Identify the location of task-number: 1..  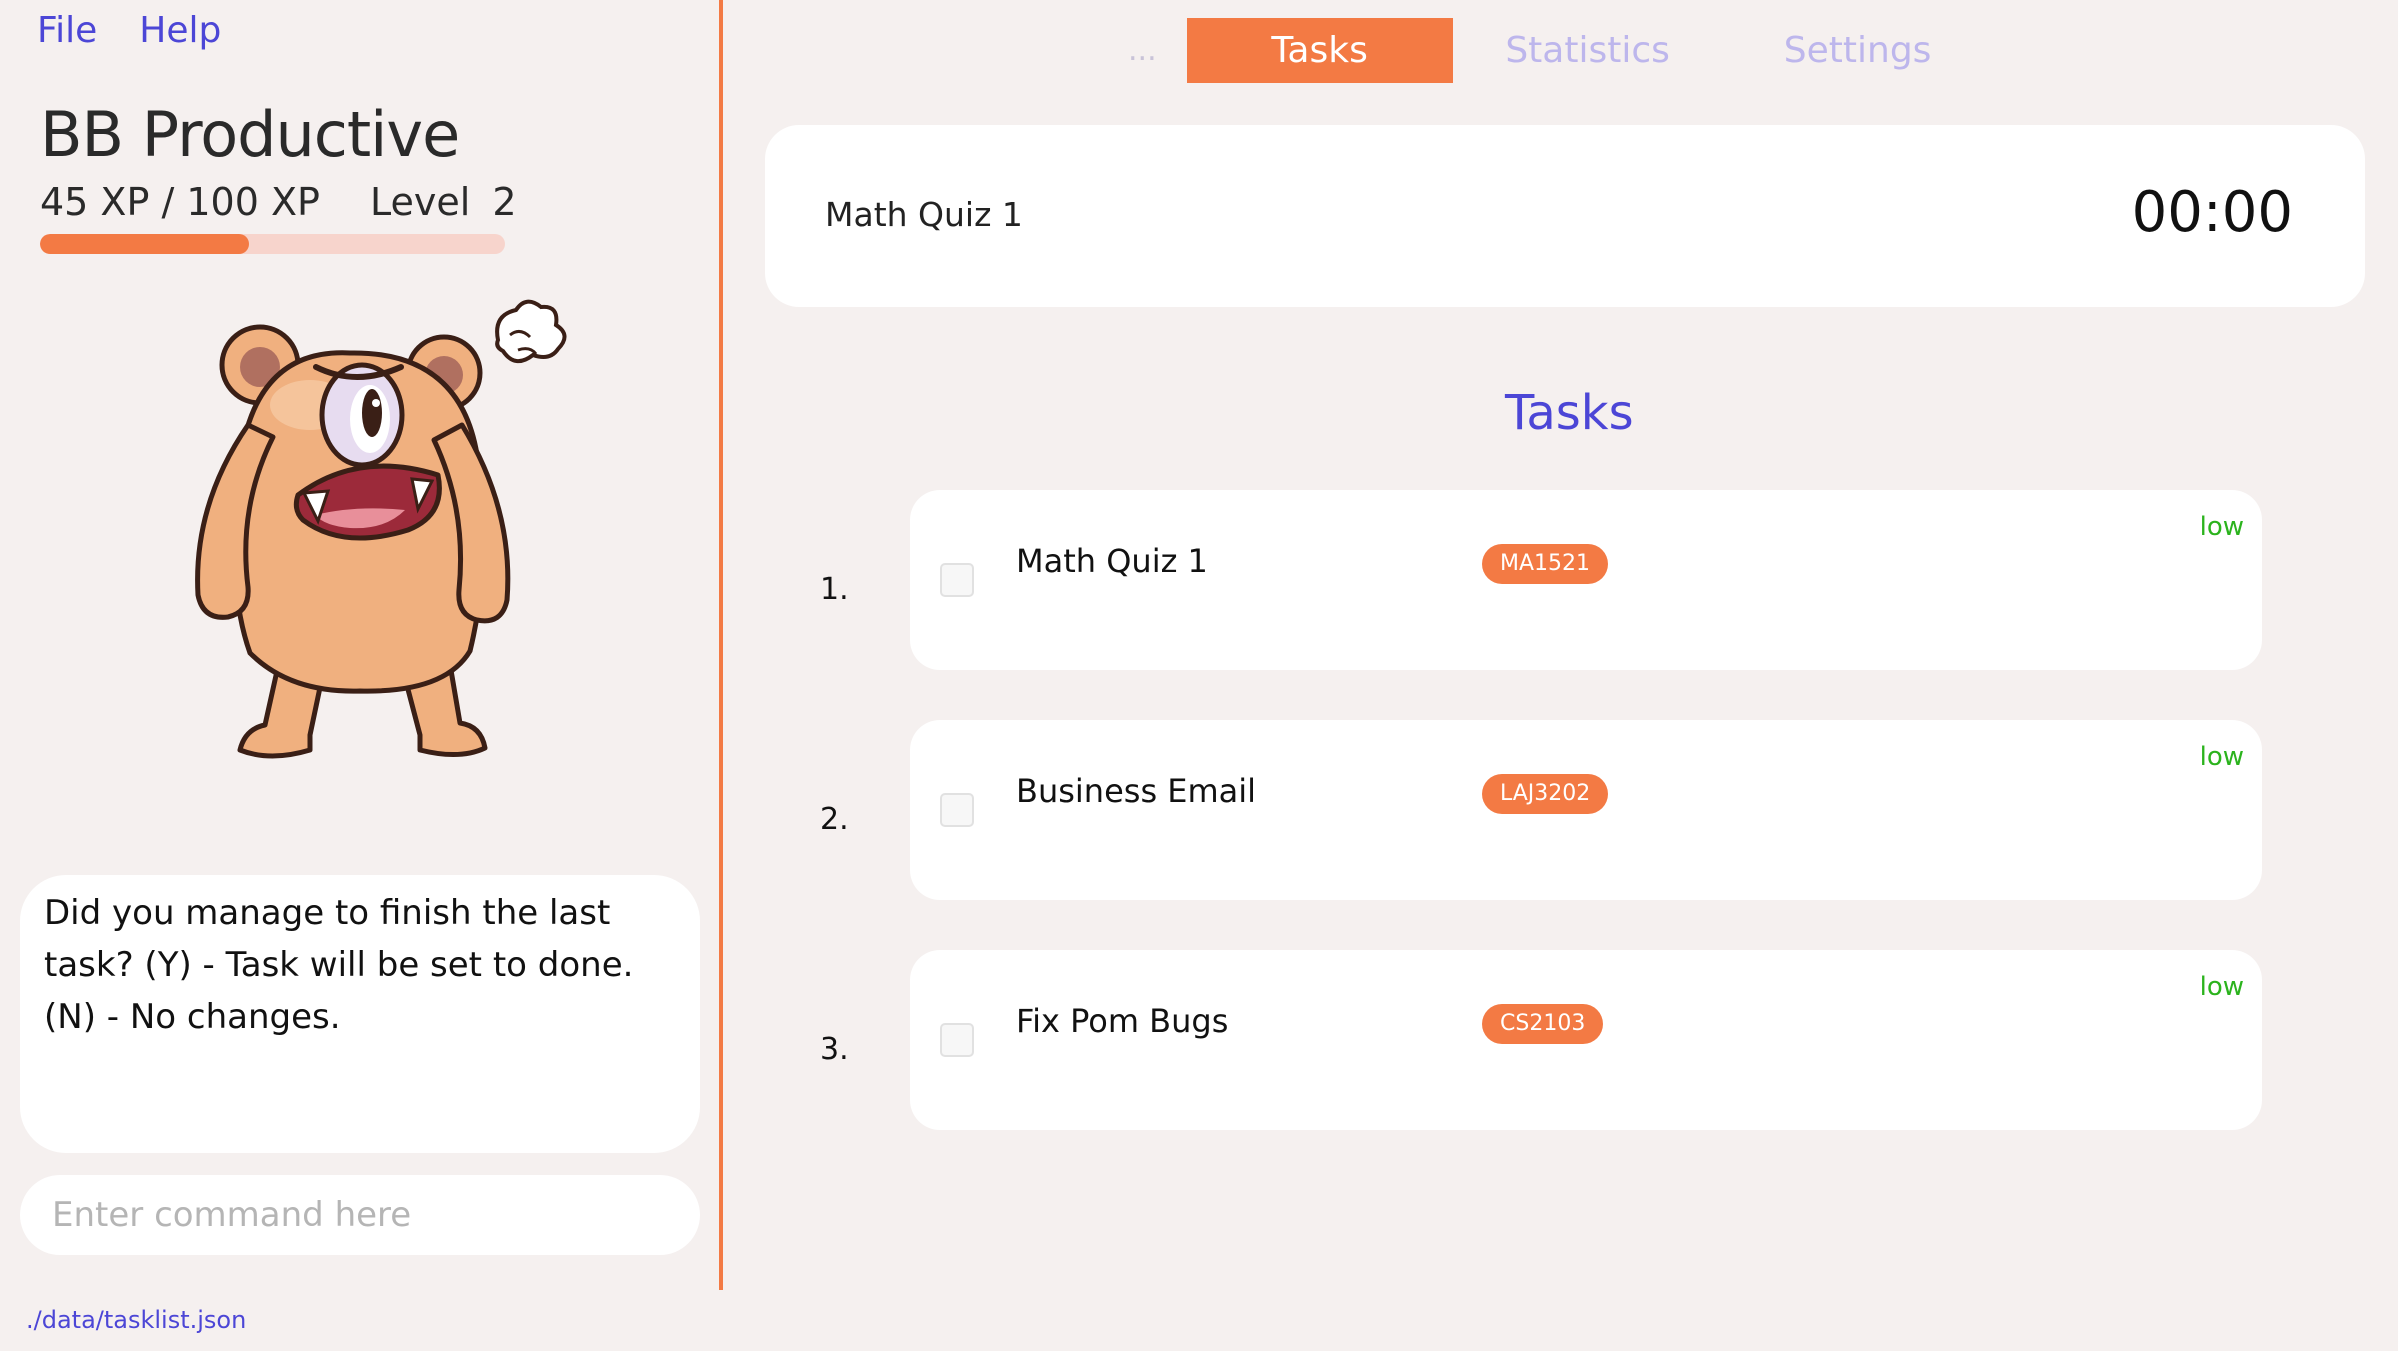
(834, 589).